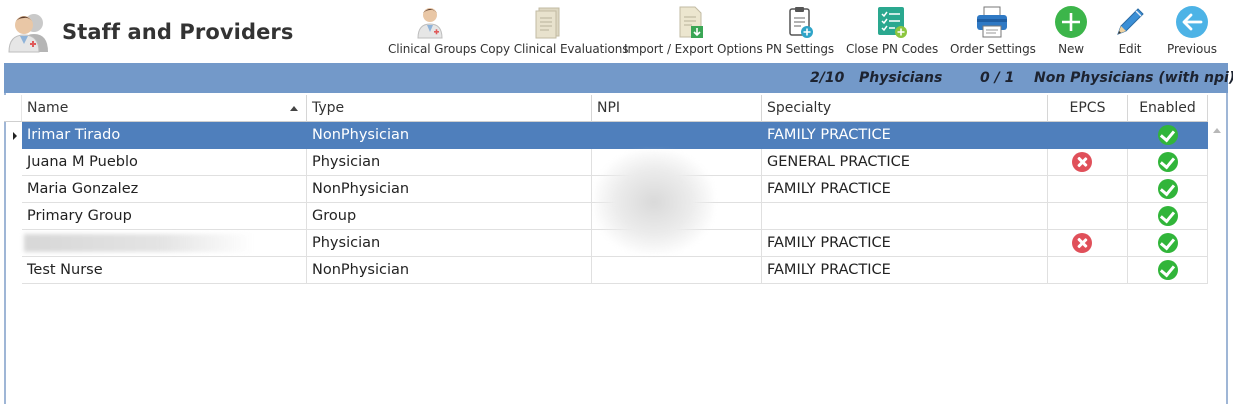 The height and width of the screenshot is (404, 1233). Describe the element at coordinates (901, 78) in the screenshot. I see `physicians-label: Physicians` at that location.